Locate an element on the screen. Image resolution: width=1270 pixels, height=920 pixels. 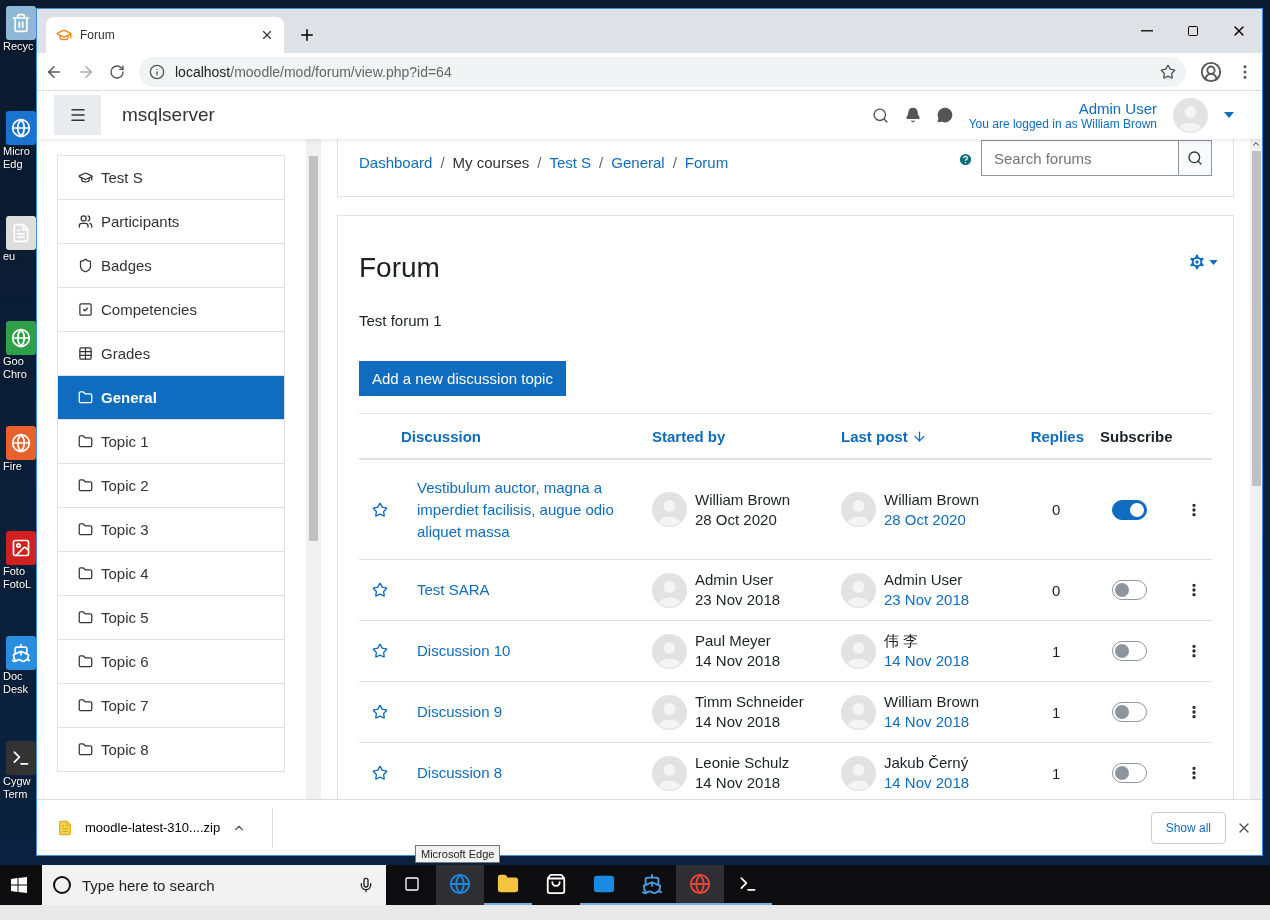
sidebar-item: Topic 7 is located at coordinates (171, 706).